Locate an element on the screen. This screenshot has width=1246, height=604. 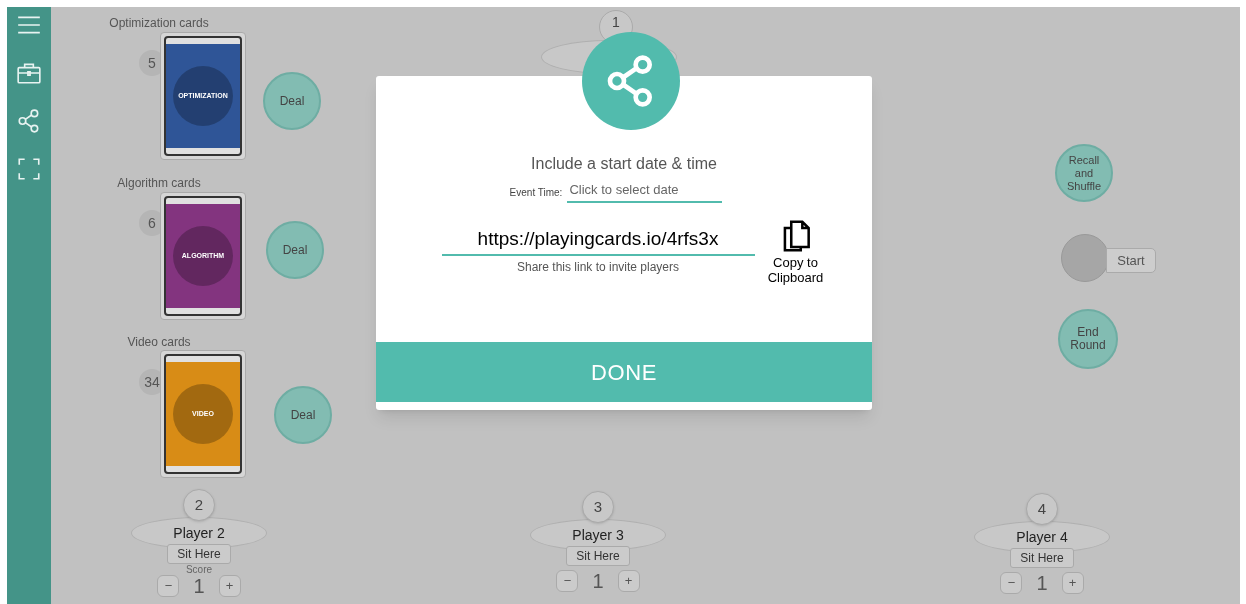
event-time-label: Event Time: is located at coordinates (536, 192).